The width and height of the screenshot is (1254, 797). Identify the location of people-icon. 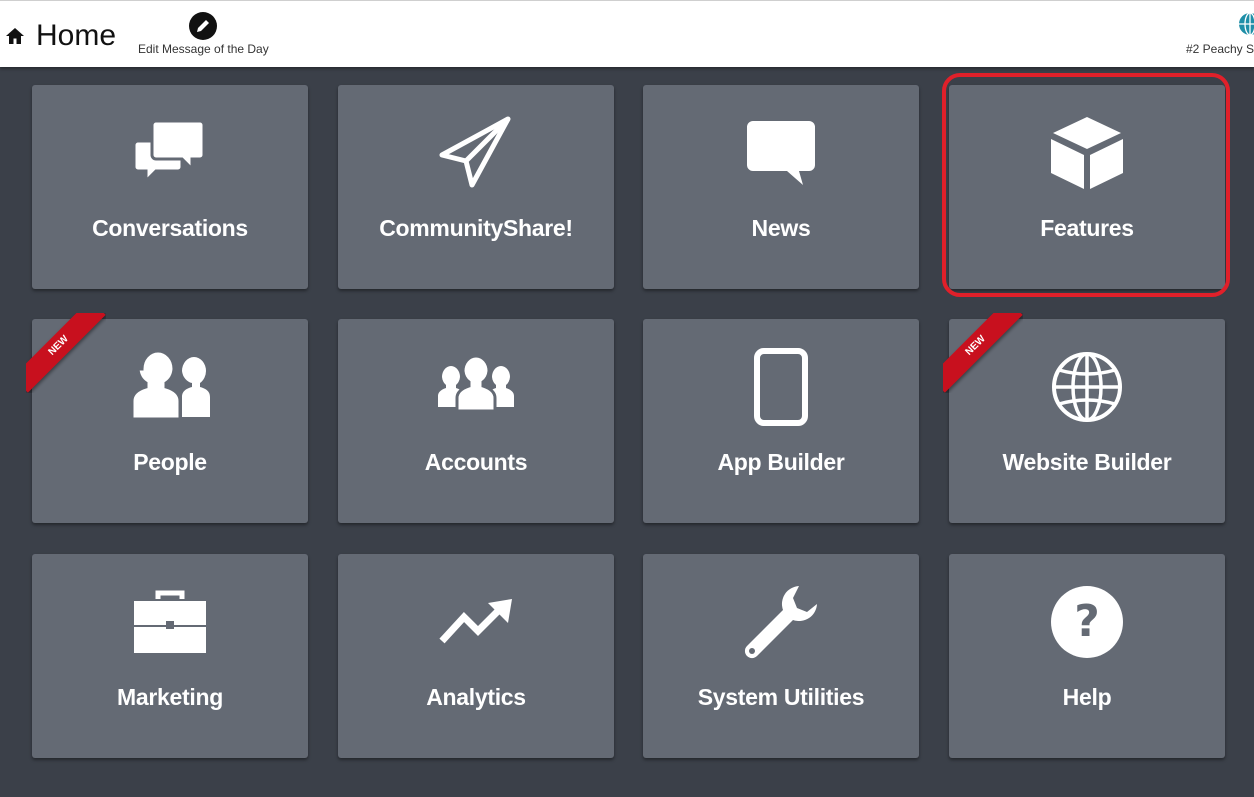
(170, 386).